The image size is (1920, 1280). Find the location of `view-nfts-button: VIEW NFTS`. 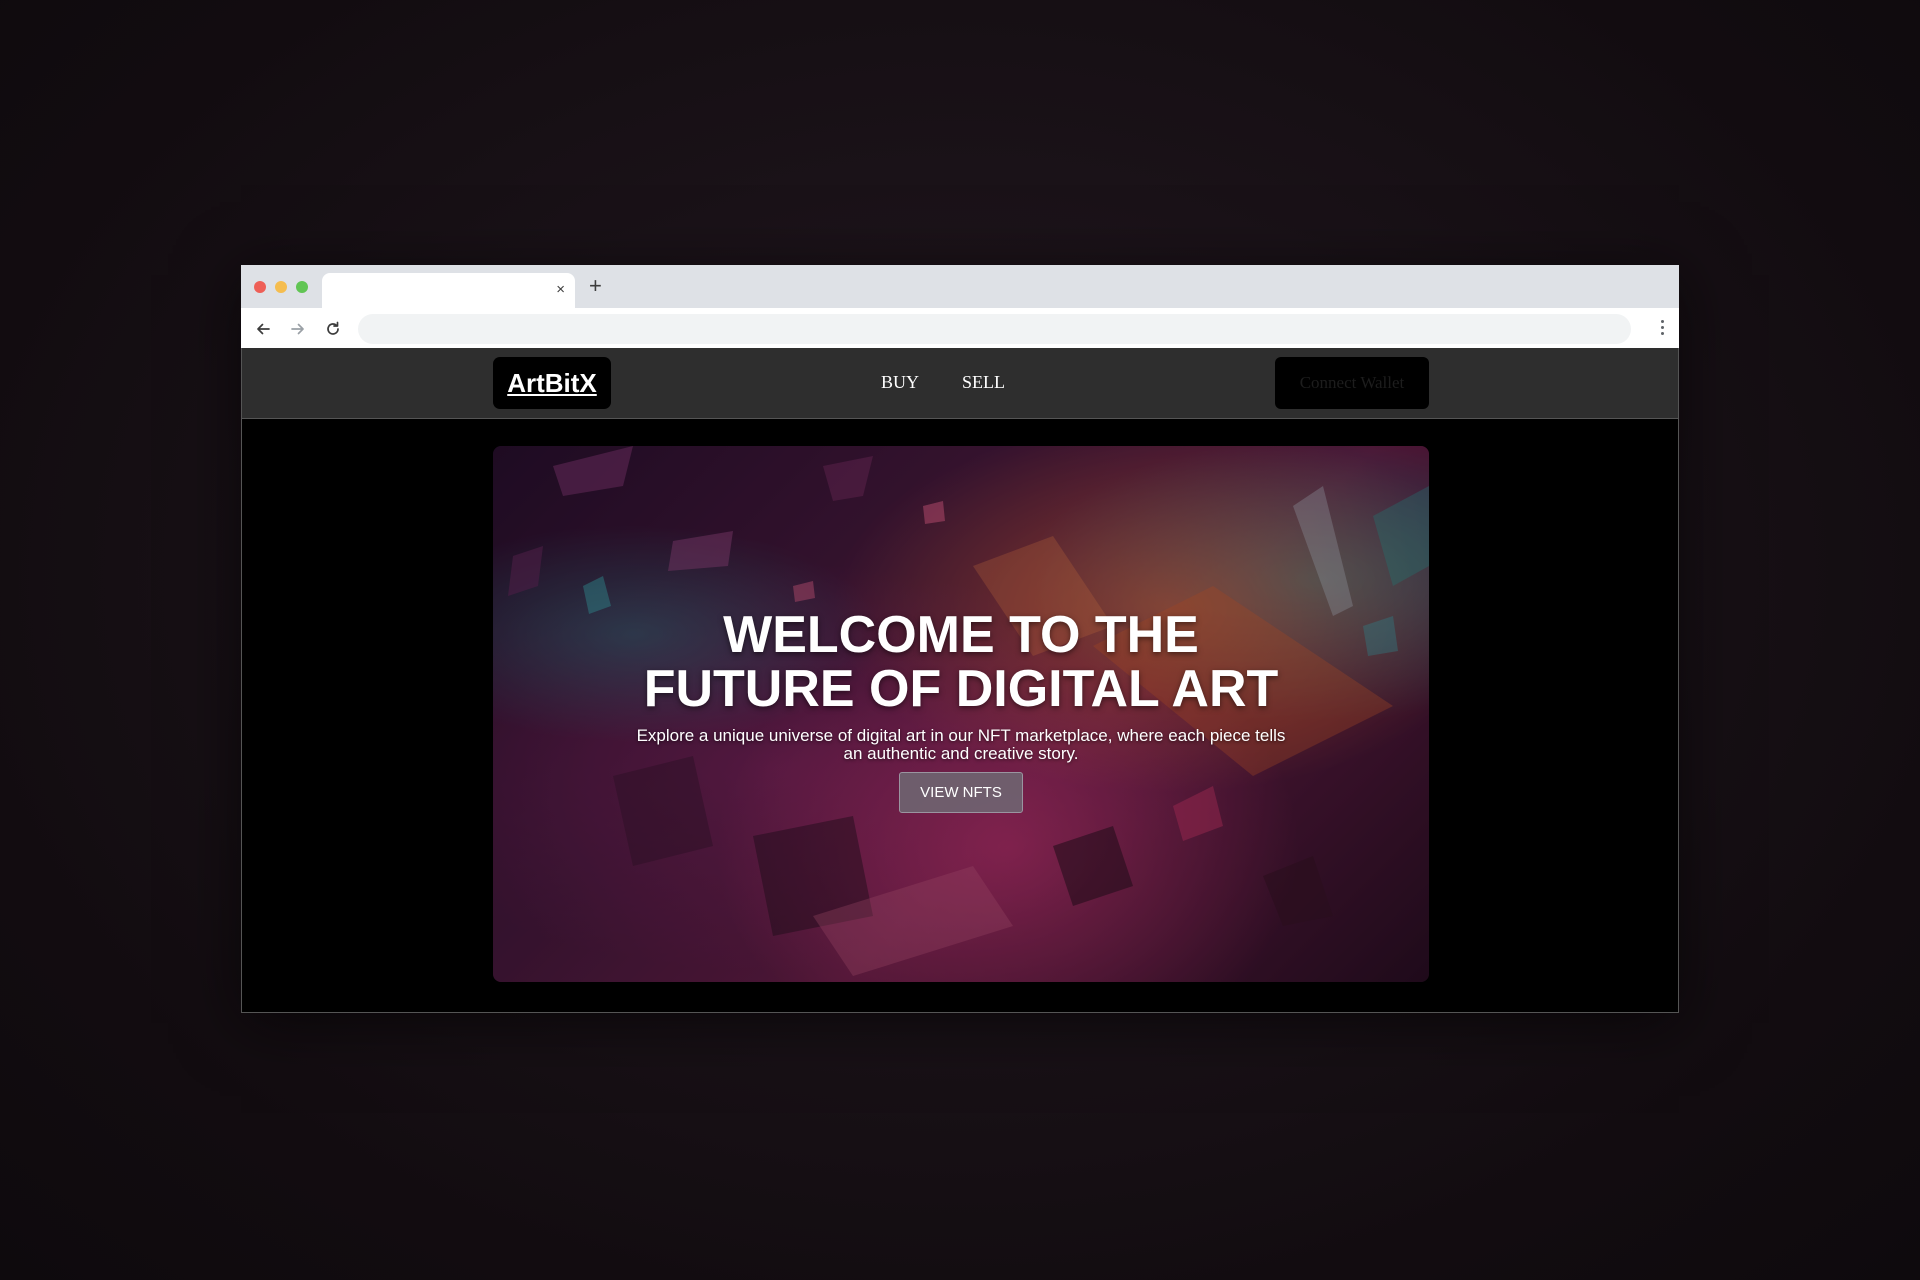

view-nfts-button: VIEW NFTS is located at coordinates (961, 792).